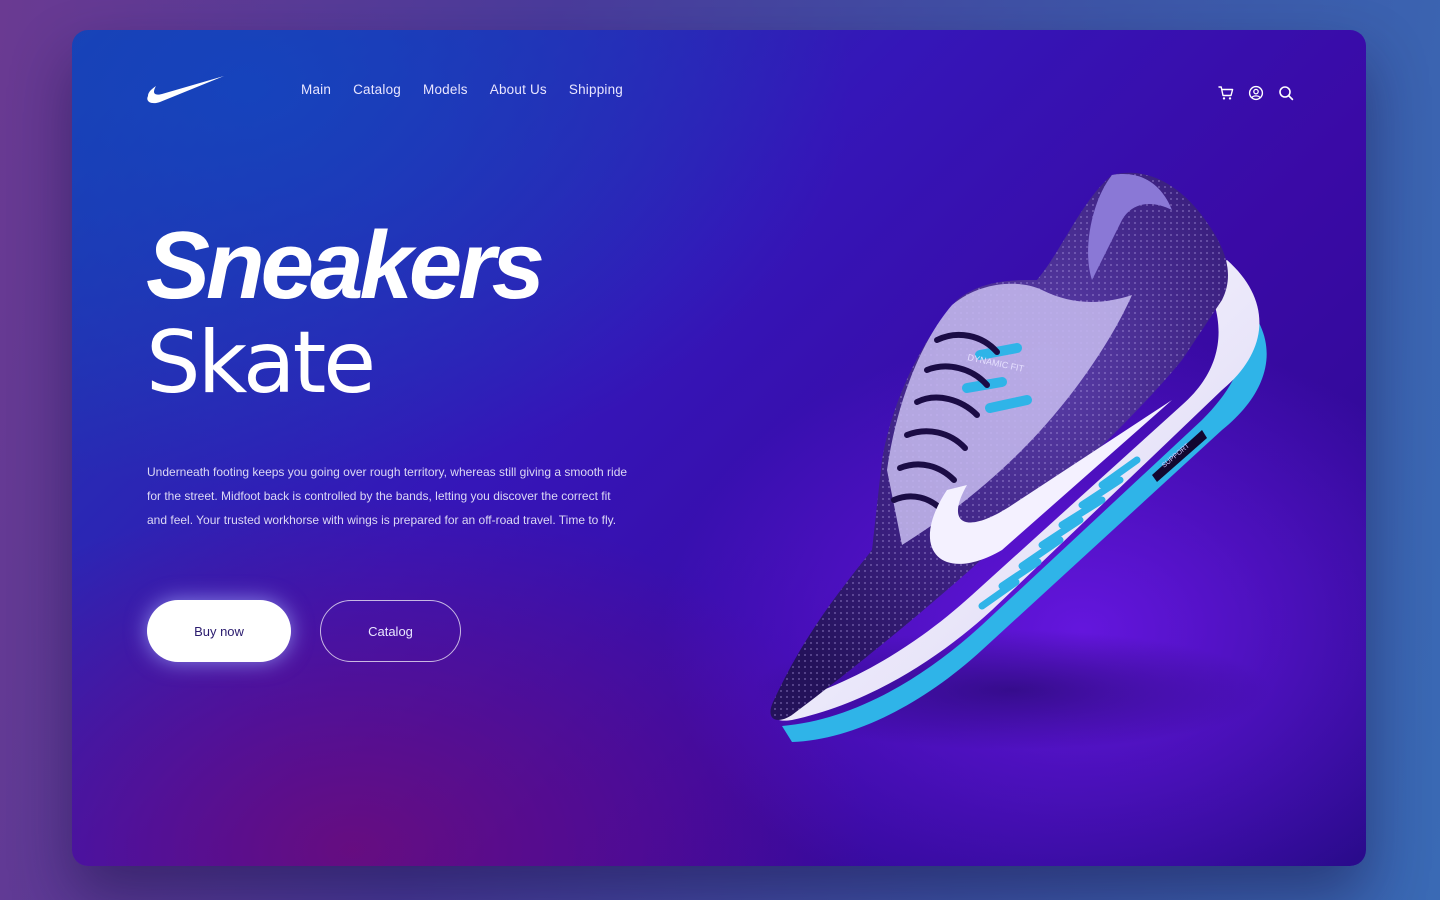  I want to click on hero-title-secondary: Skate, so click(261, 363).